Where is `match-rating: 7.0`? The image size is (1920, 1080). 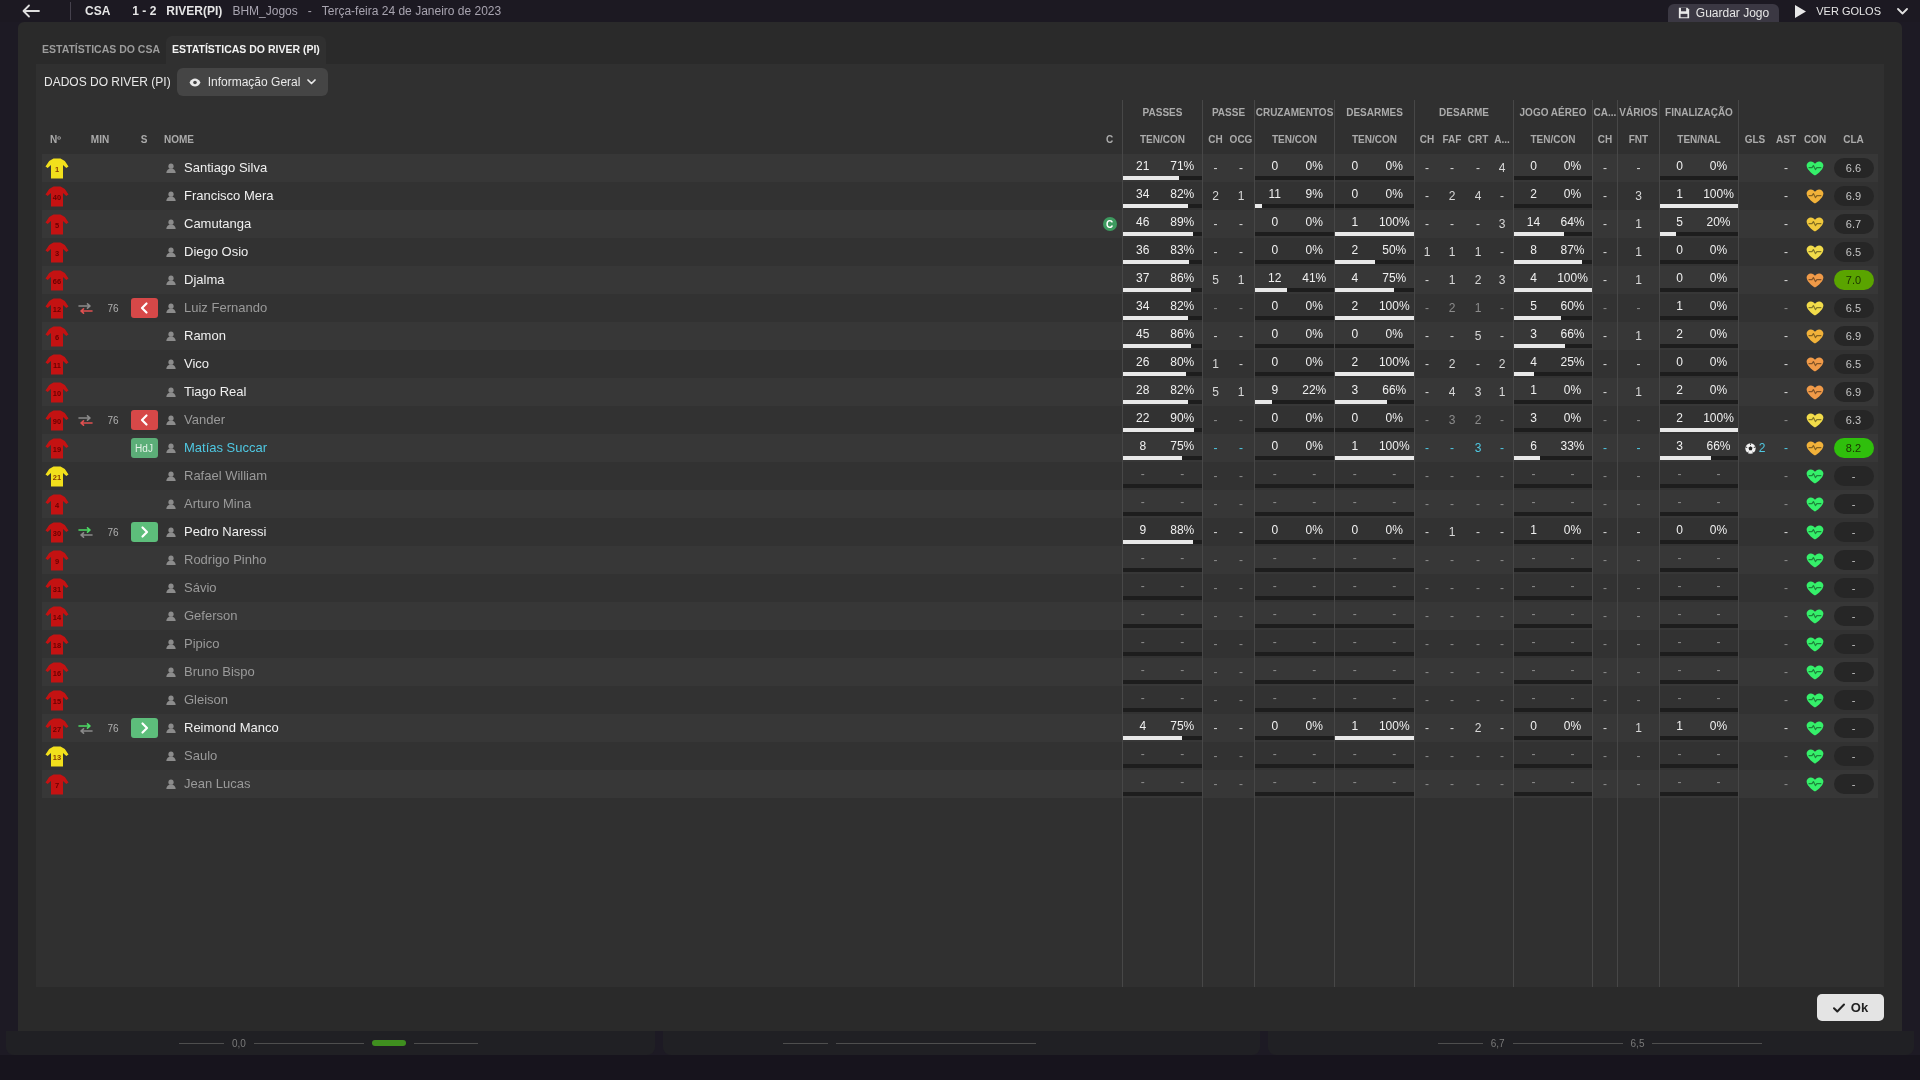
match-rating: 7.0 is located at coordinates (1853, 280).